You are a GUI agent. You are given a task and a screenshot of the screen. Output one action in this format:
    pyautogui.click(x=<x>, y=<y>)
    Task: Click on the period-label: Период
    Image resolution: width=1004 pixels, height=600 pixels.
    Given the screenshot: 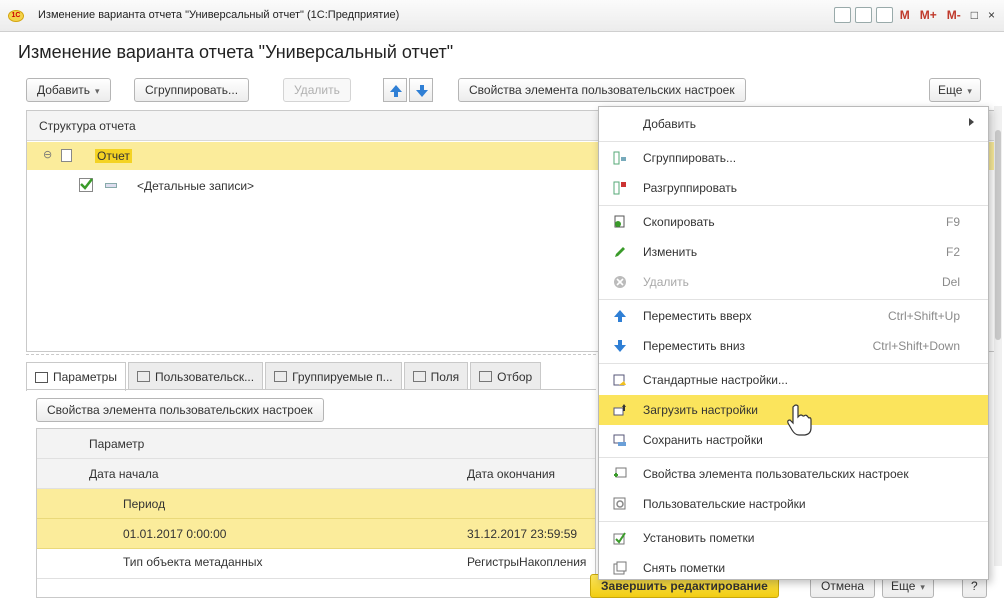 What is the action you would take?
    pyautogui.click(x=144, y=504)
    